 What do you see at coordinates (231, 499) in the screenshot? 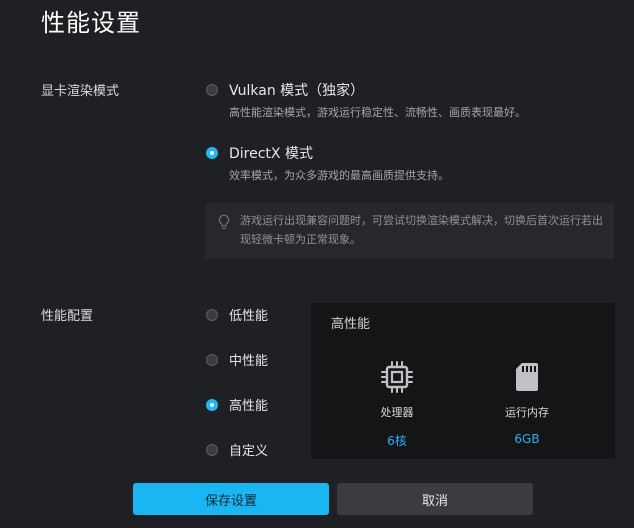
I see `save-settings-button: 保存设置` at bounding box center [231, 499].